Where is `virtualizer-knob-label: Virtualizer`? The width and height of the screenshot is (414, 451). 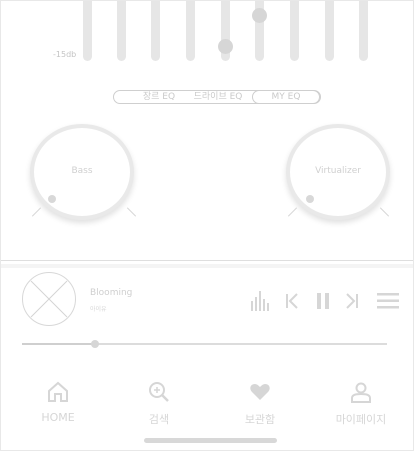 virtualizer-knob-label: Virtualizer is located at coordinates (338, 171).